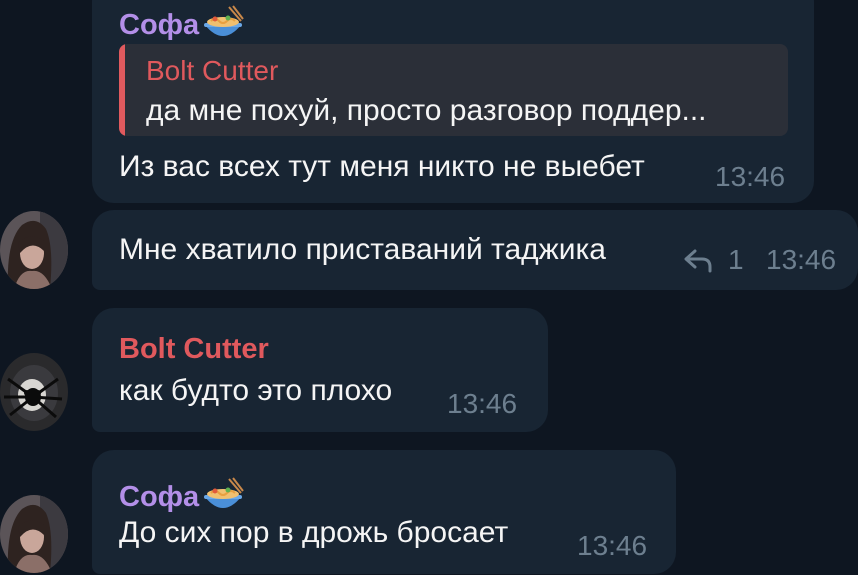  Describe the element at coordinates (384, 512) in the screenshot. I see `message-bubble: Софа До сих пор в дрожь бросает 13:46` at that location.